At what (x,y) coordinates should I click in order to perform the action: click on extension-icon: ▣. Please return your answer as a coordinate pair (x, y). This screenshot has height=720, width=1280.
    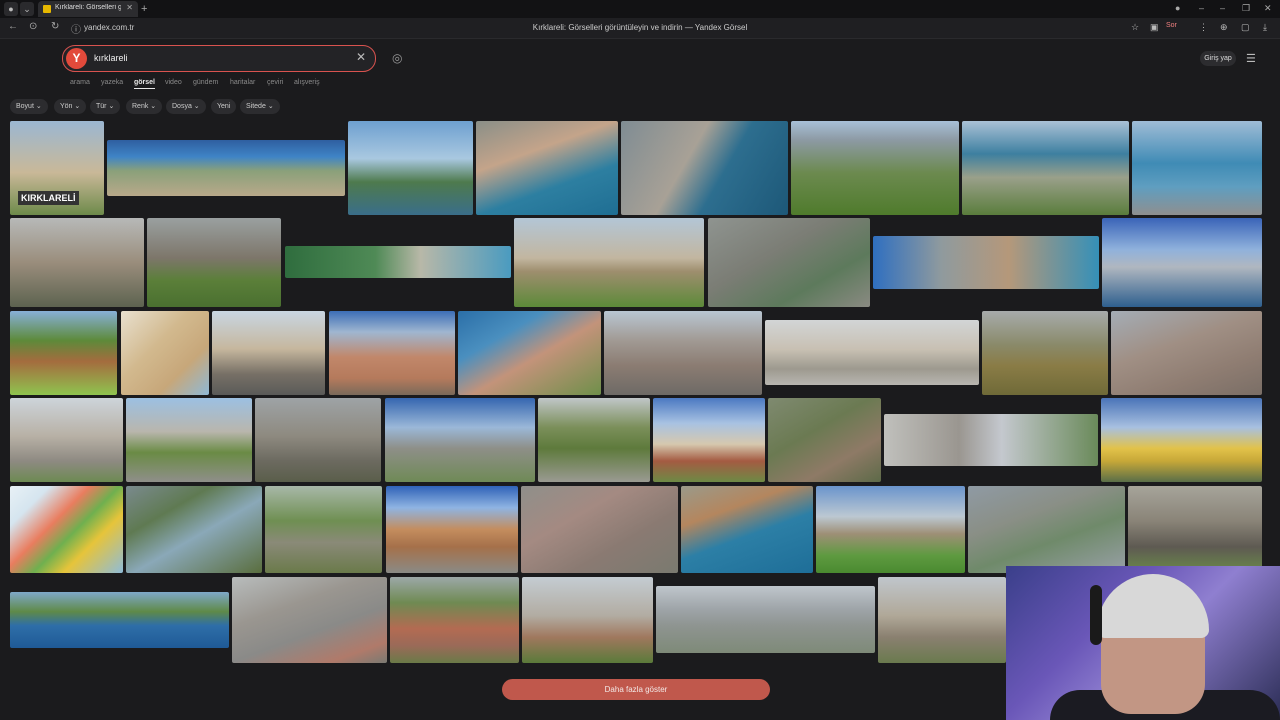
    Looking at the image, I should click on (1154, 27).